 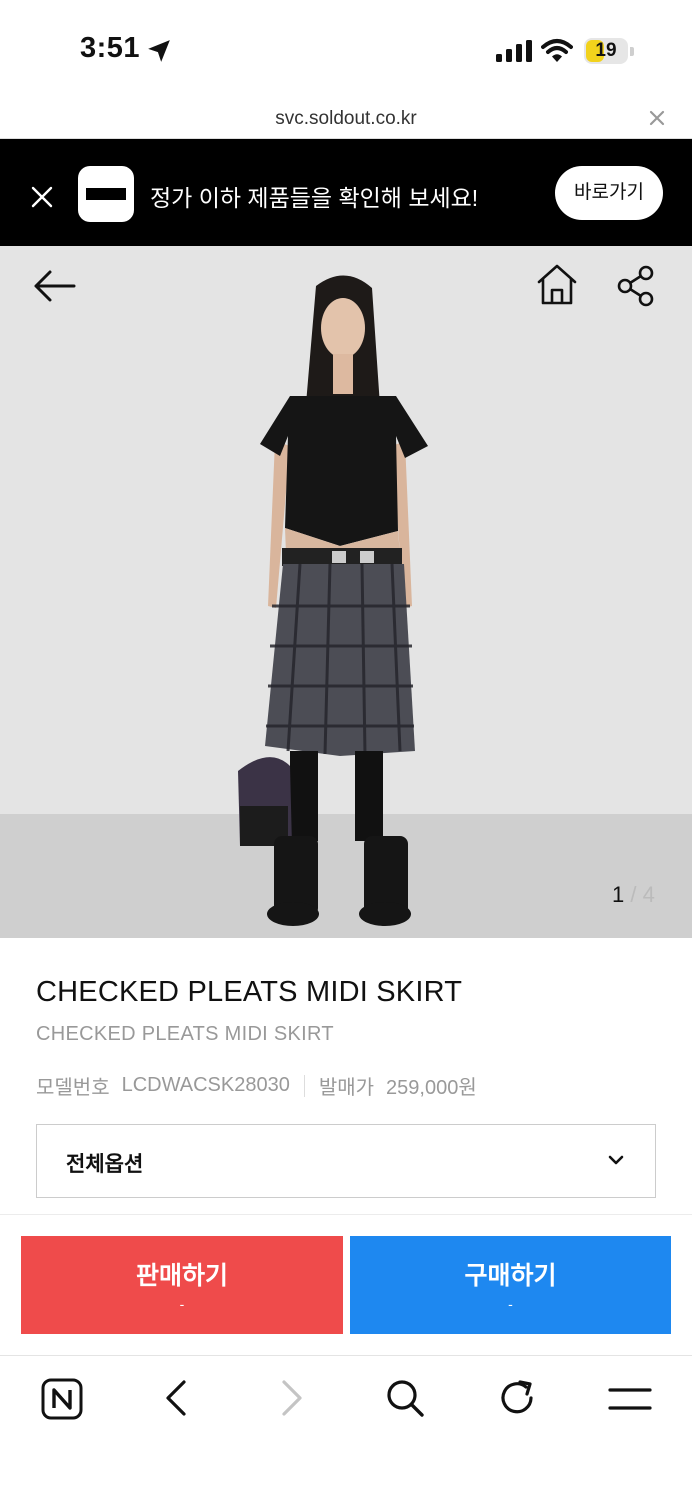 What do you see at coordinates (110, 48) in the screenshot?
I see `status-time: 3:51` at bounding box center [110, 48].